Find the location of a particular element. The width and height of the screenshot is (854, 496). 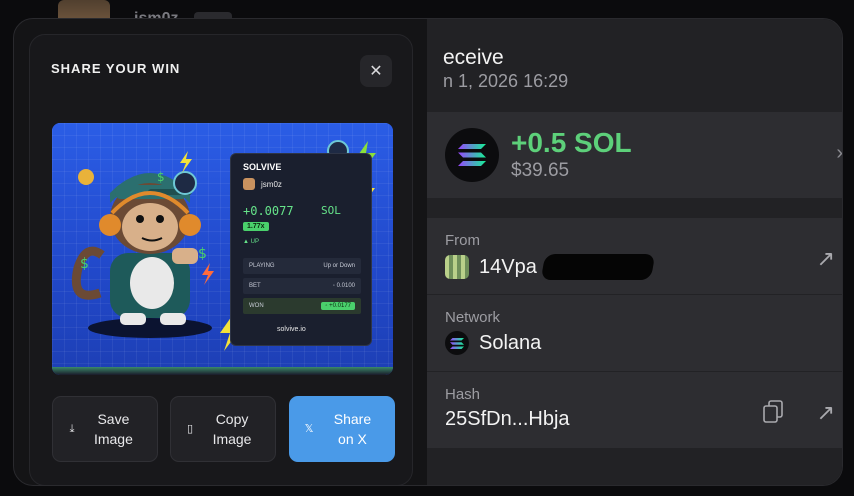

network-row: Network Solana is located at coordinates (634, 333).